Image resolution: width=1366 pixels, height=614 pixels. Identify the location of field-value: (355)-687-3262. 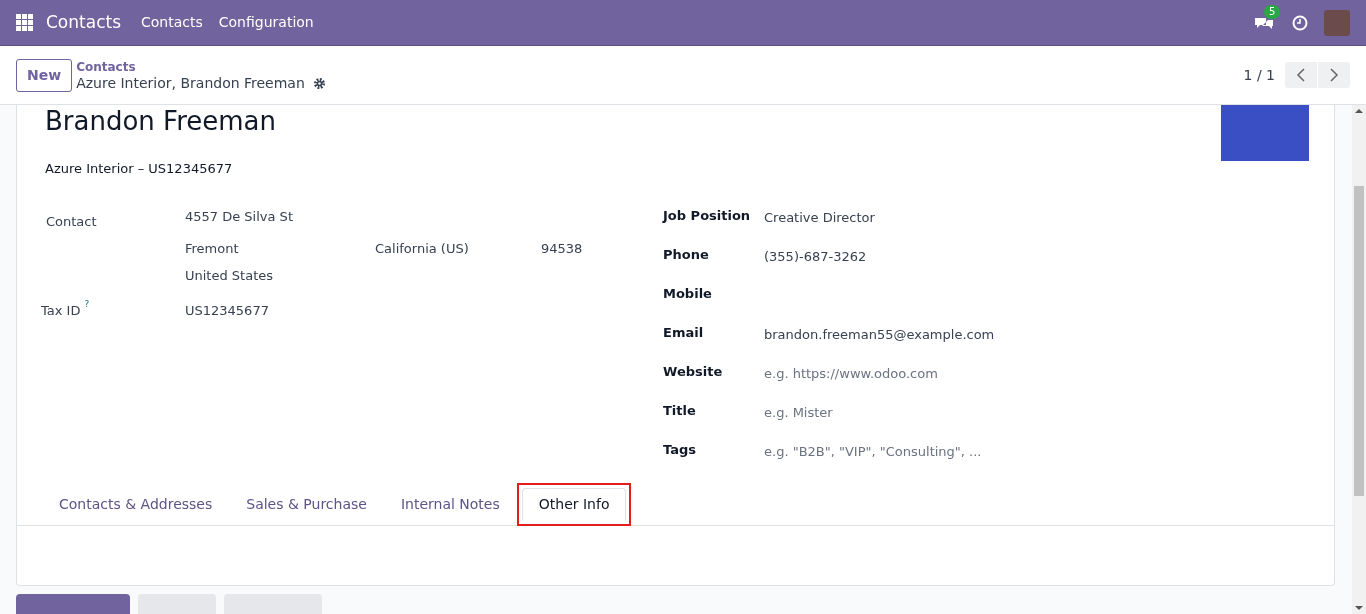
(815, 257).